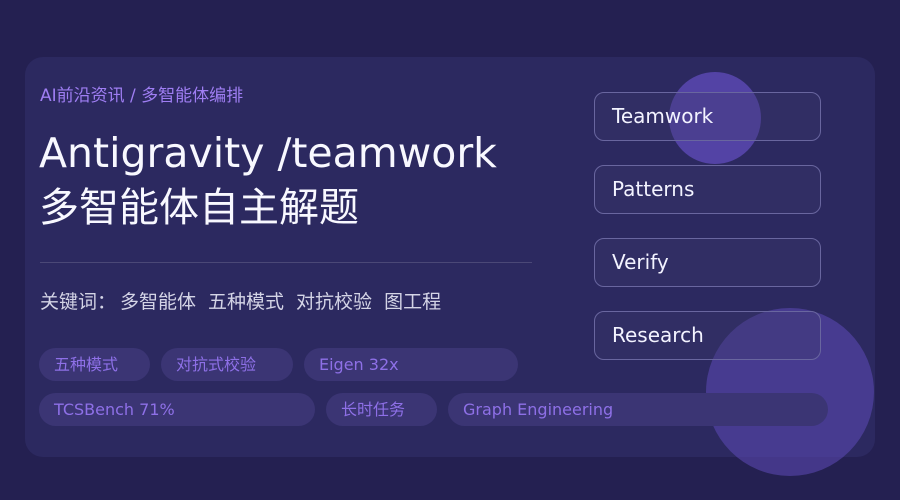 The image size is (900, 500). Describe the element at coordinates (268, 153) in the screenshot. I see `page-title: Antigravity /teamwork` at that location.